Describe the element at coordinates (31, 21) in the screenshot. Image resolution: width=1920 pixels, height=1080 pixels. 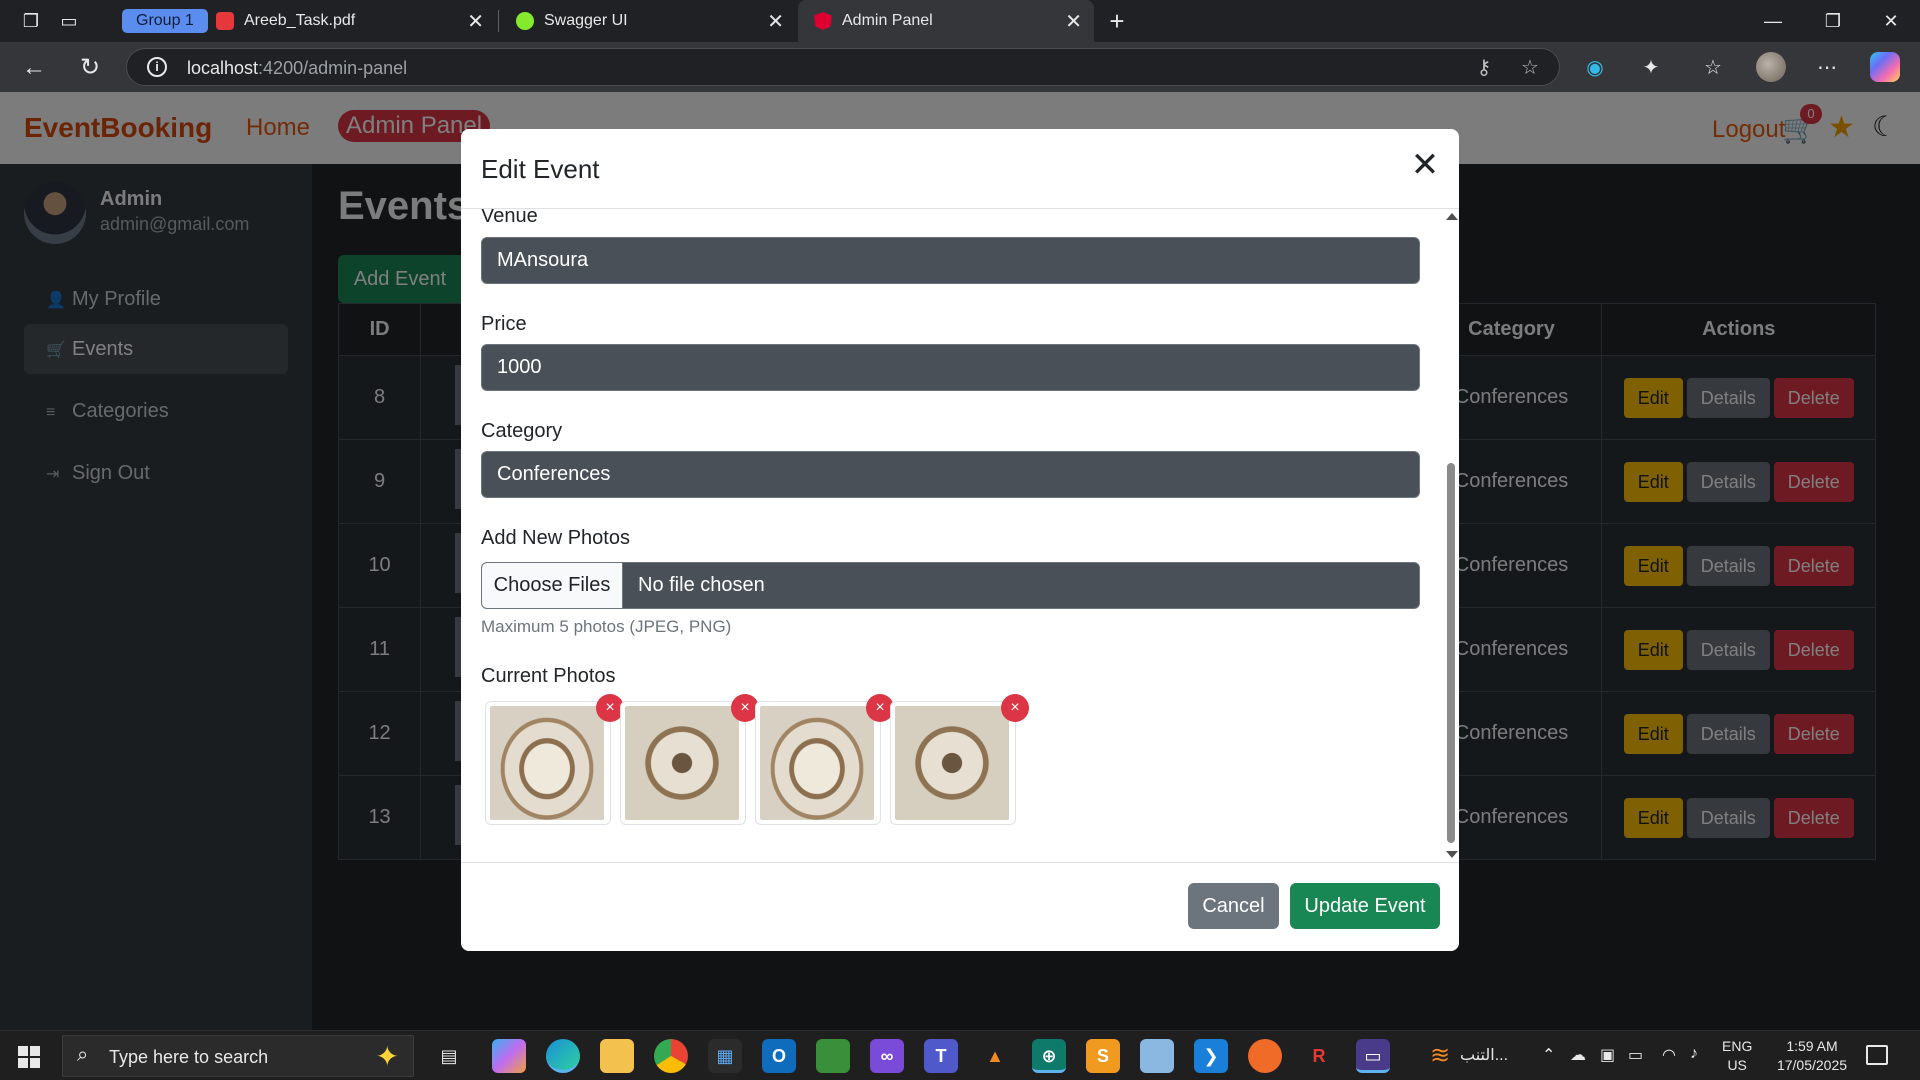
I see `workspaces-icon: ❐` at that location.